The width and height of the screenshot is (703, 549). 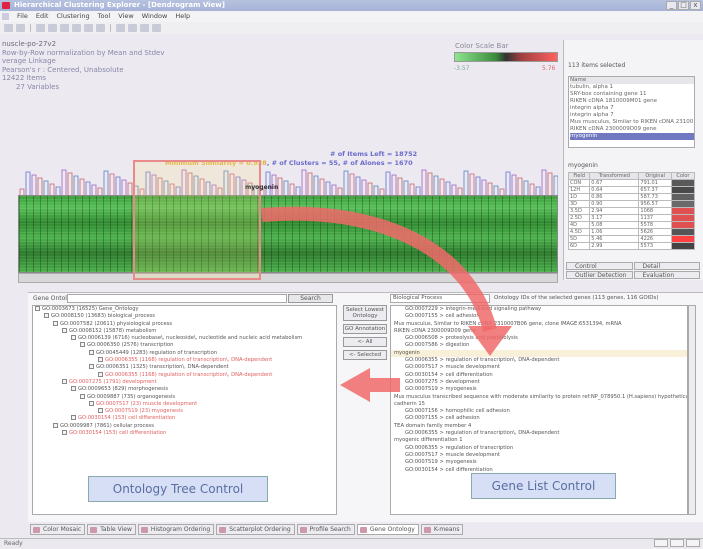 I want to click on menu-clustering: Clustering, so click(x=72, y=16).